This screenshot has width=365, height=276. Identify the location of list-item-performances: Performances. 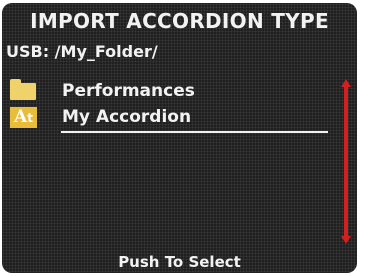
(170, 90).